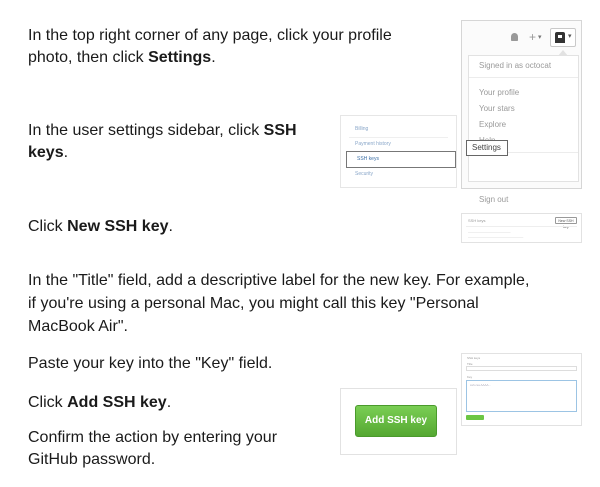 The width and height of the screenshot is (600, 487). What do you see at coordinates (118, 226) in the screenshot?
I see `step-3-bold: New SSH key` at bounding box center [118, 226].